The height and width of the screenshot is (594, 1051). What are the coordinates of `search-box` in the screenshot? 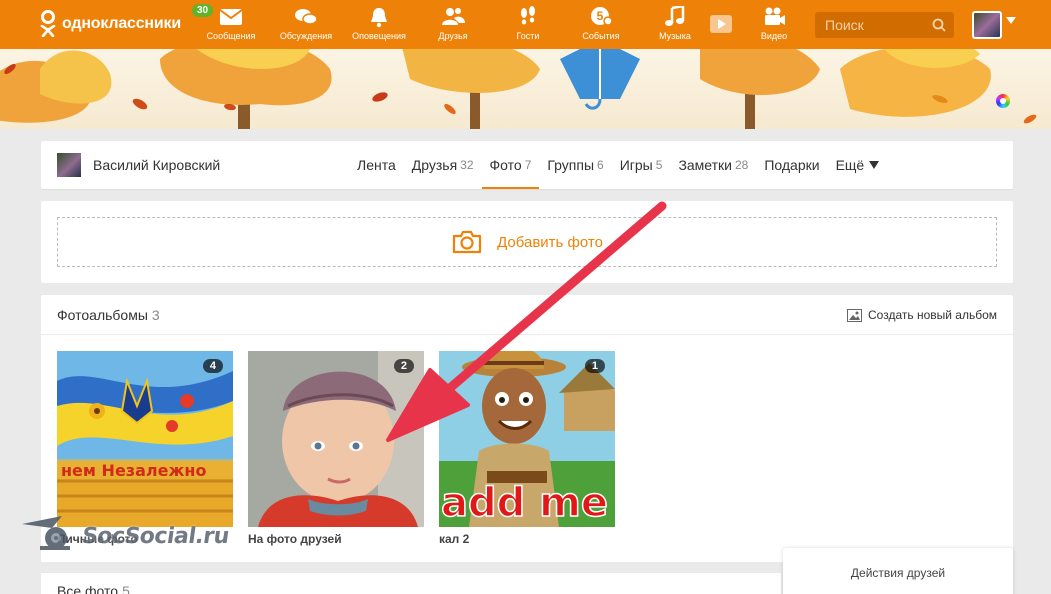 It's located at (884, 25).